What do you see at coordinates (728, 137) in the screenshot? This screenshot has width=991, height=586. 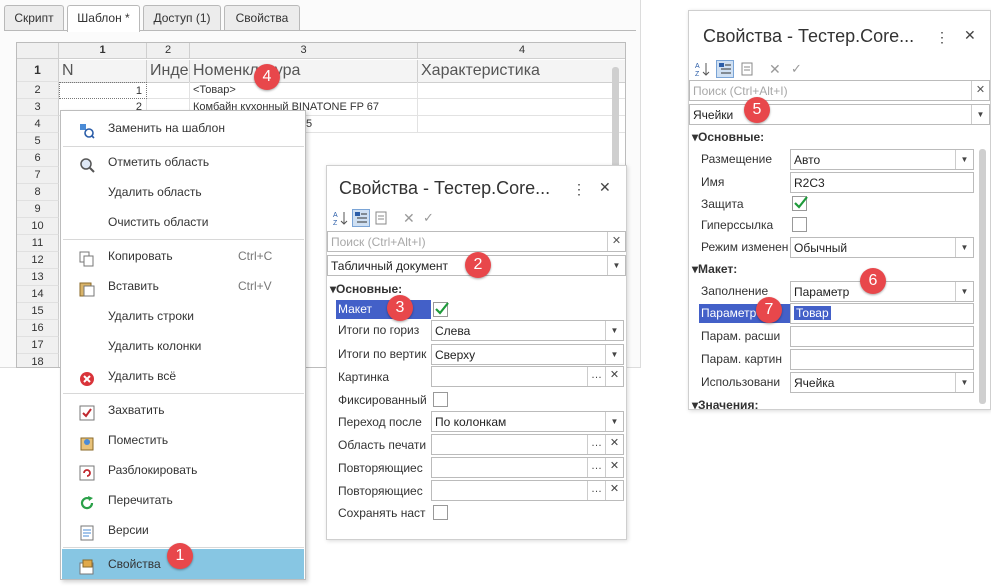 I see `section-main: ▾Основные:` at bounding box center [728, 137].